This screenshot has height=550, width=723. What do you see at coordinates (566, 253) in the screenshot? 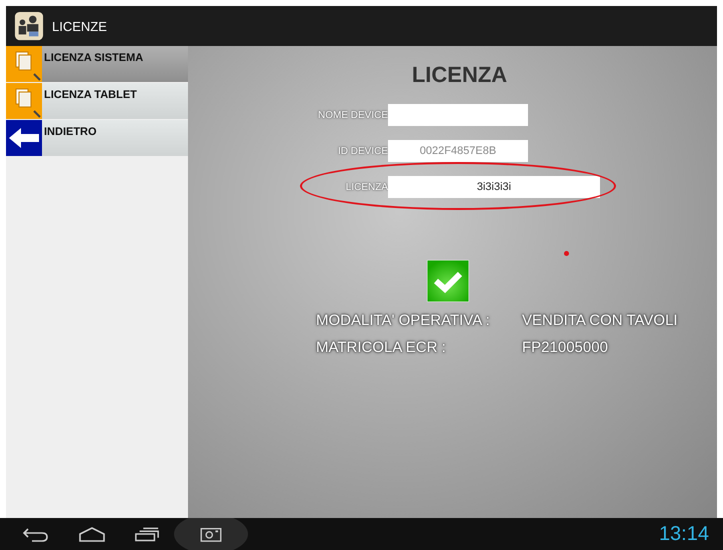
I see `marker-dot` at bounding box center [566, 253].